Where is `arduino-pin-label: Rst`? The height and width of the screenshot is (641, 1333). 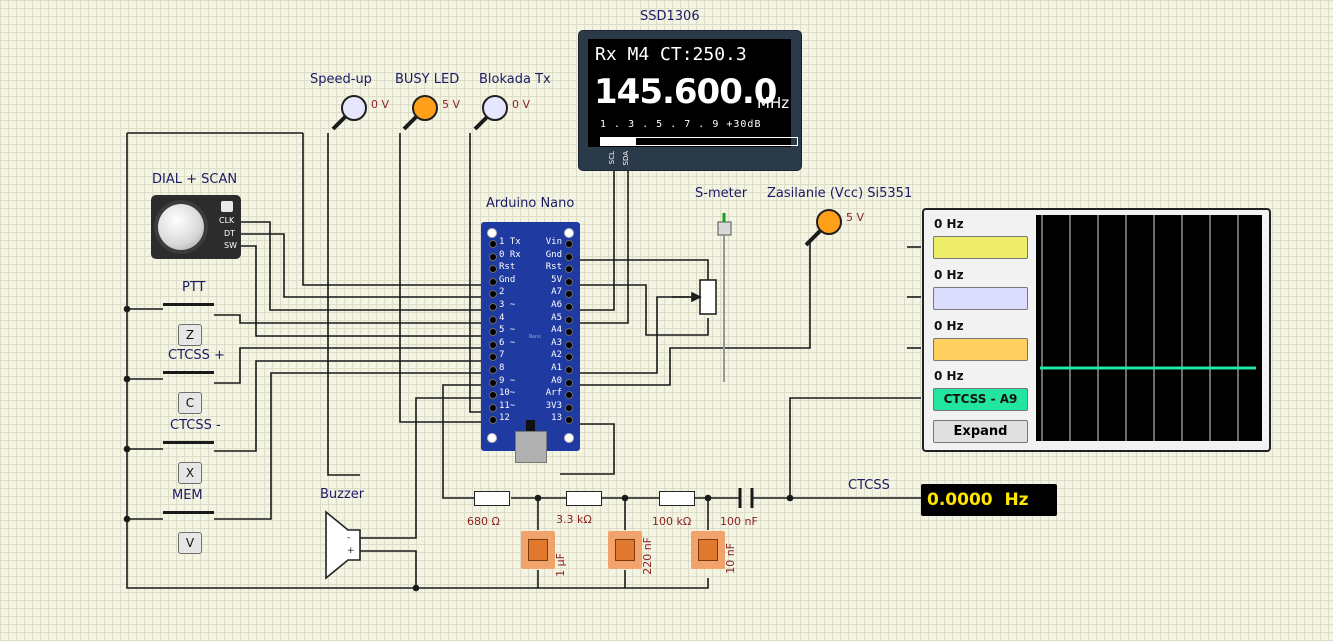 arduino-pin-label: Rst is located at coordinates (553, 267).